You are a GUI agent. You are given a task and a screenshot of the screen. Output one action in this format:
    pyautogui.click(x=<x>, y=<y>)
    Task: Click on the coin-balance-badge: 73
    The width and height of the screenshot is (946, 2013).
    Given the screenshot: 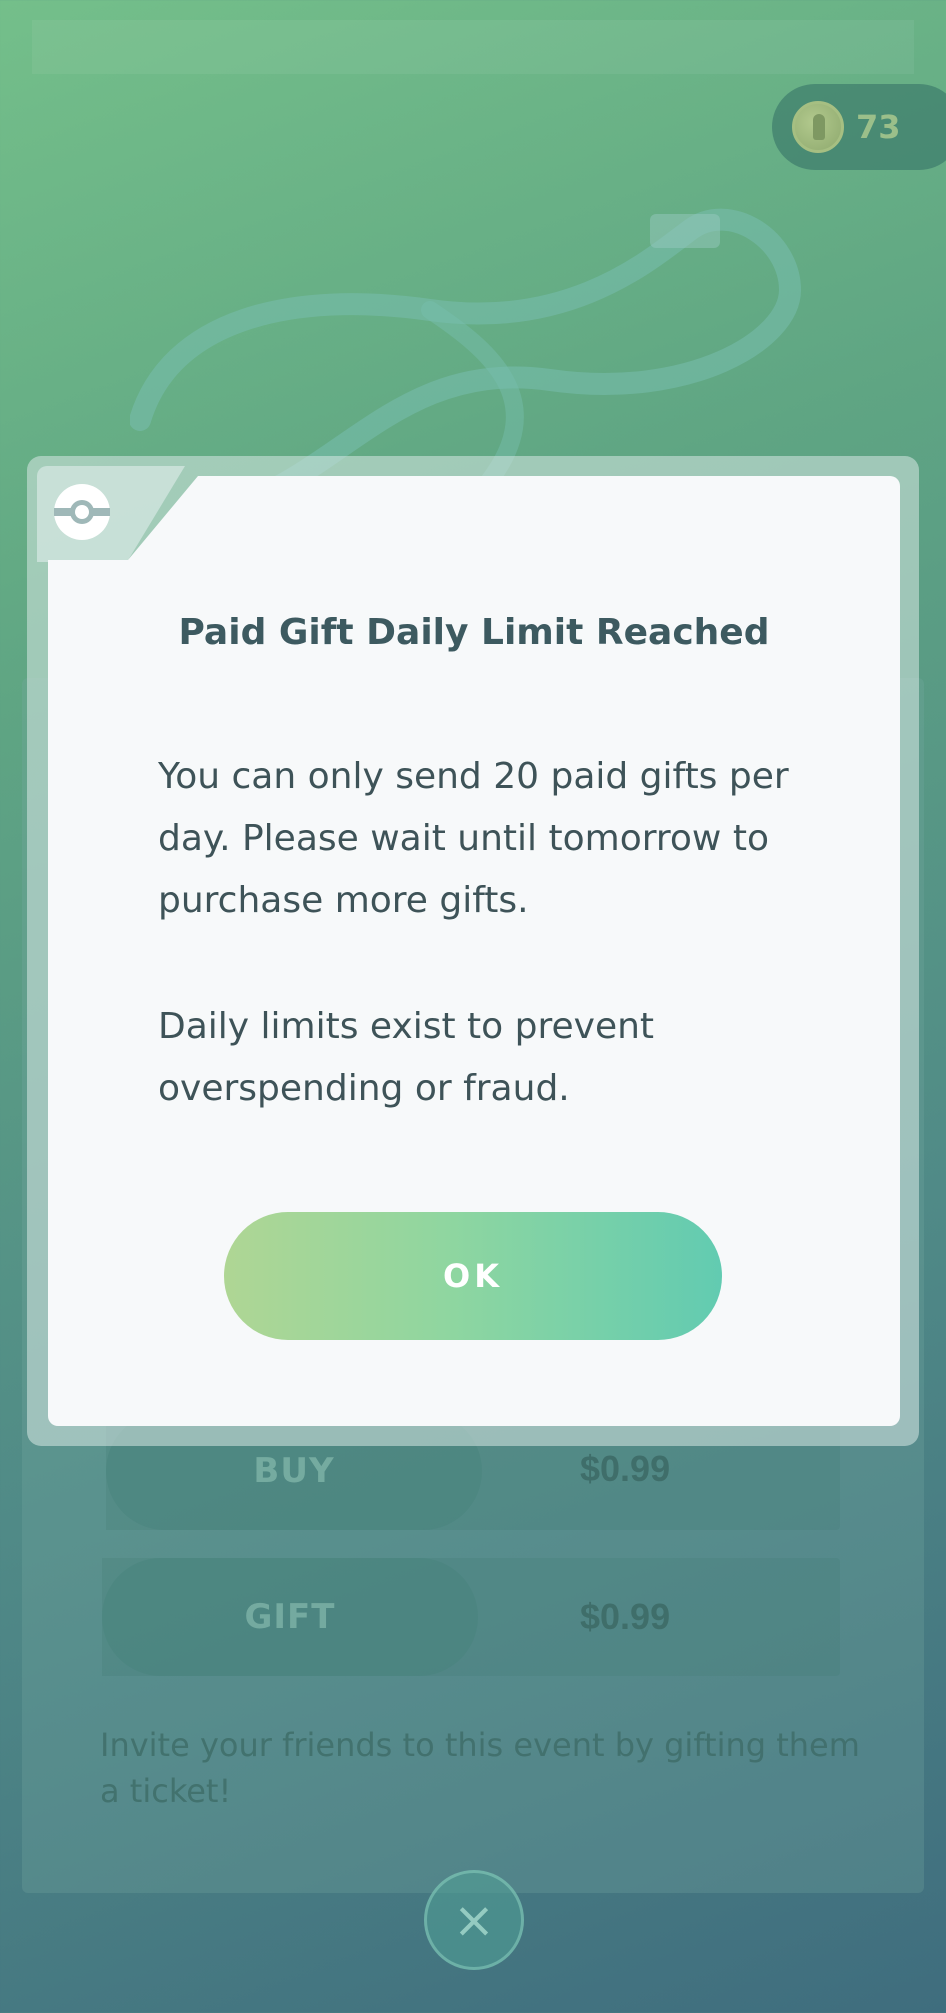 What is the action you would take?
    pyautogui.click(x=859, y=127)
    